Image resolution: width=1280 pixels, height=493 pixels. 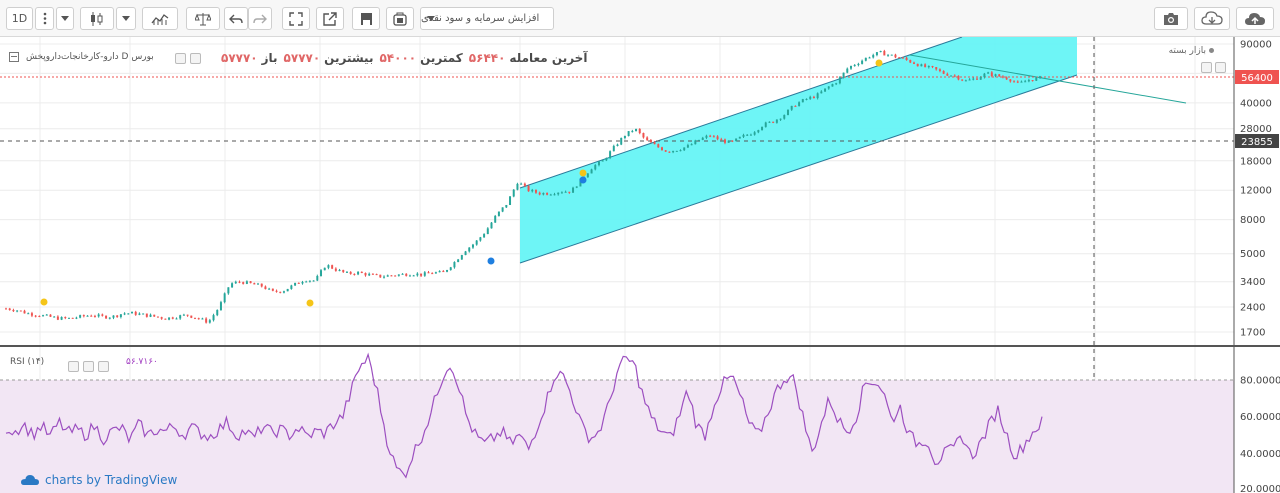 I want to click on top-toolbar: 1D افزایش سرمایه و سود نقدی, so click(x=640, y=18).